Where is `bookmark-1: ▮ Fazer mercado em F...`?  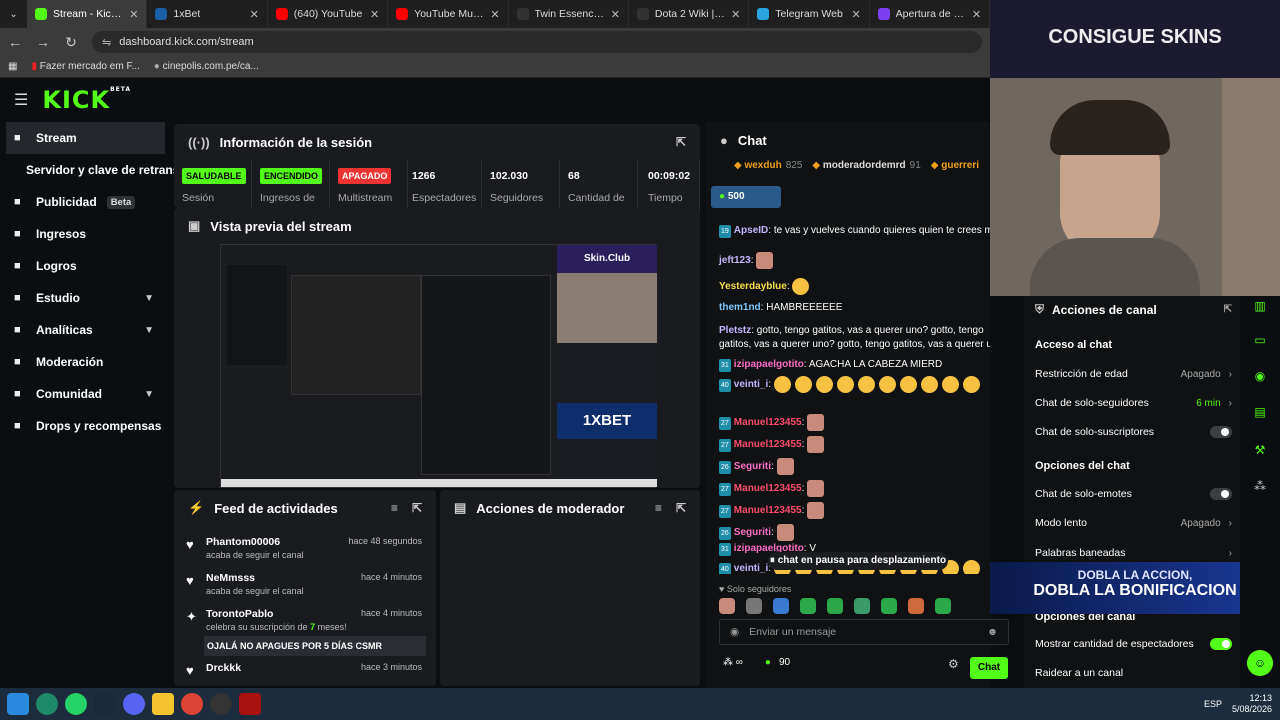 bookmark-1: ▮ Fazer mercado em F... is located at coordinates (85, 66).